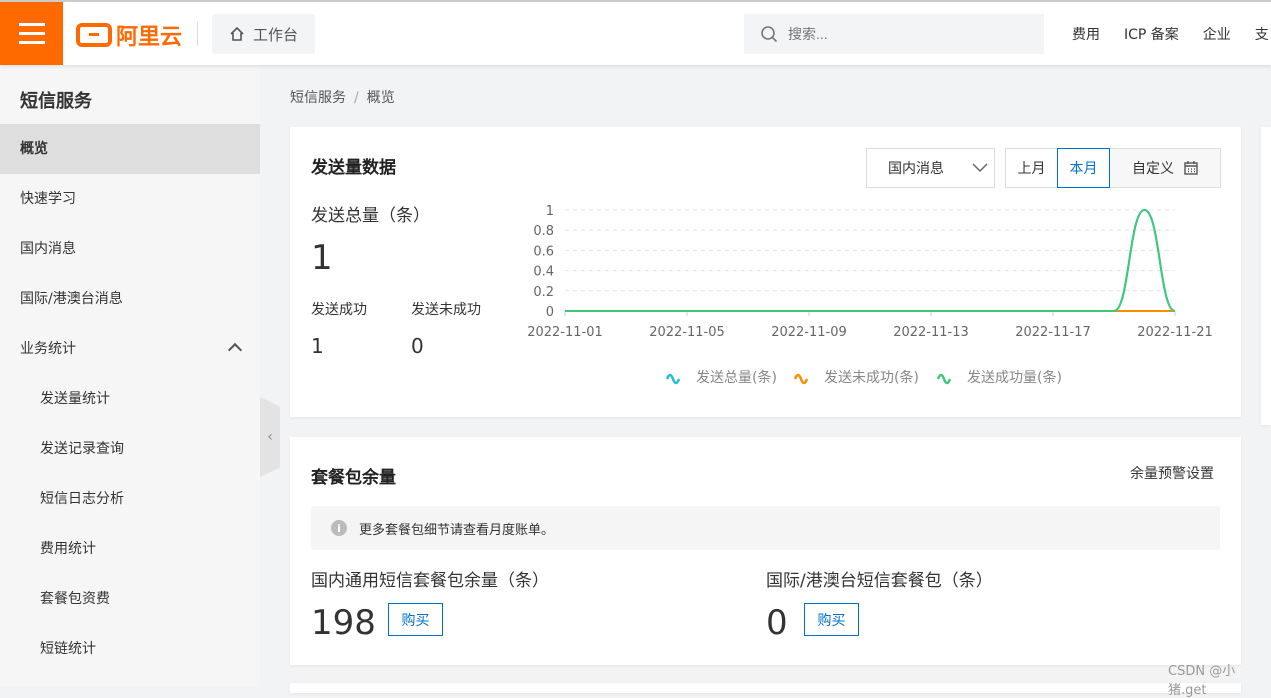 The height and width of the screenshot is (698, 1271). Describe the element at coordinates (370, 216) in the screenshot. I see `total-label: 发送总量（条）` at that location.